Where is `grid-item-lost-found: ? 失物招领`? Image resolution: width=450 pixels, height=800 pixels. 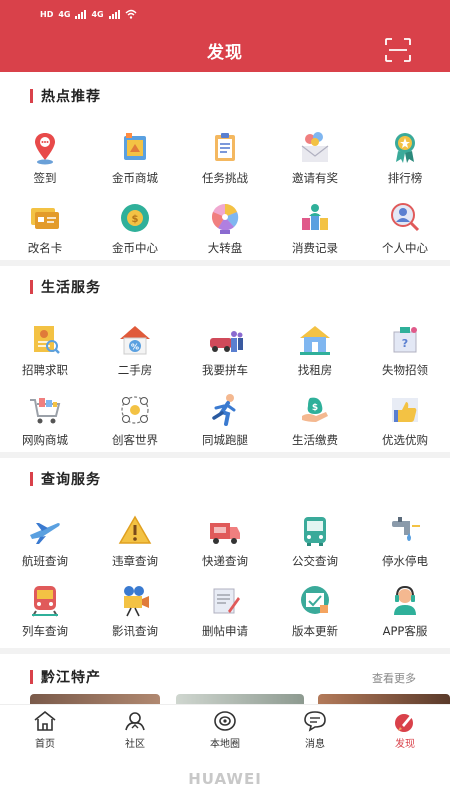 grid-item-lost-found: ? 失物招领 is located at coordinates (405, 350).